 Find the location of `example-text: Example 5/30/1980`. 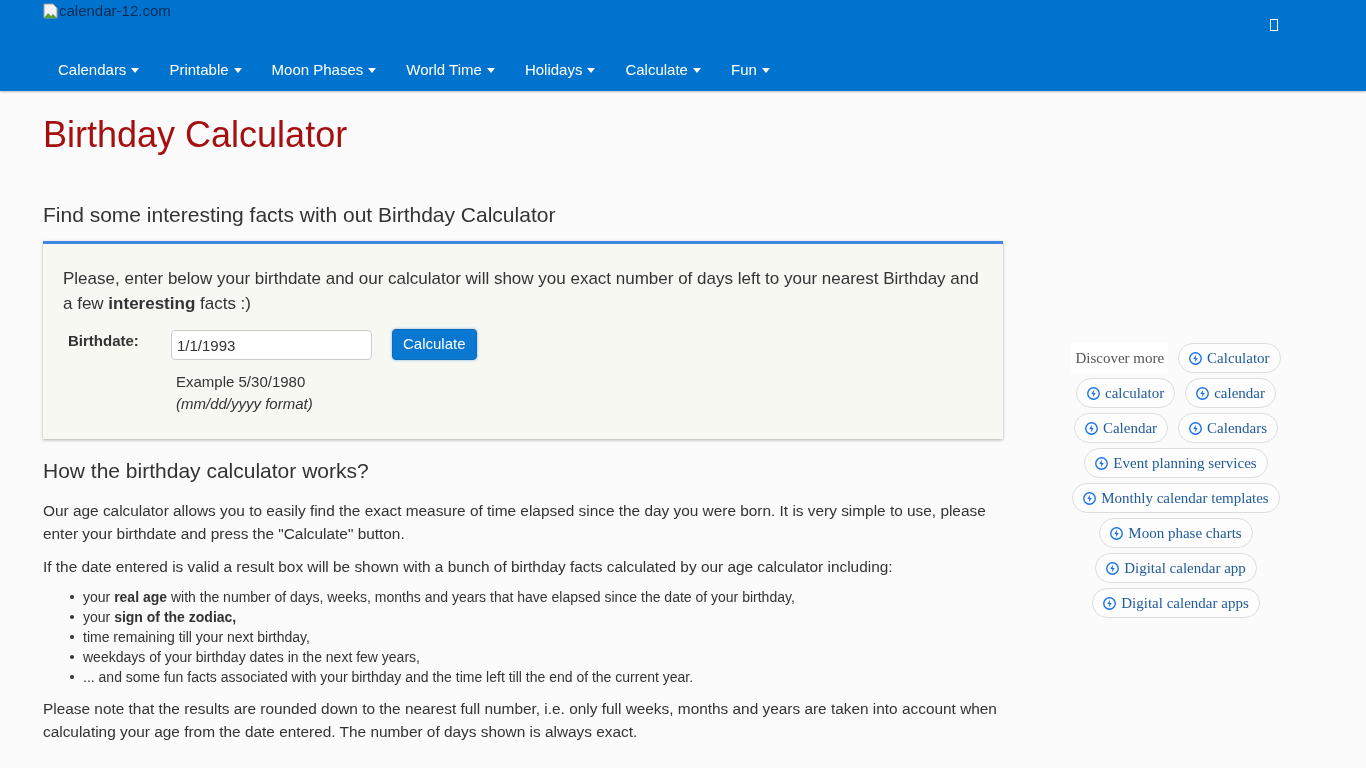

example-text: Example 5/30/1980 is located at coordinates (241, 382).